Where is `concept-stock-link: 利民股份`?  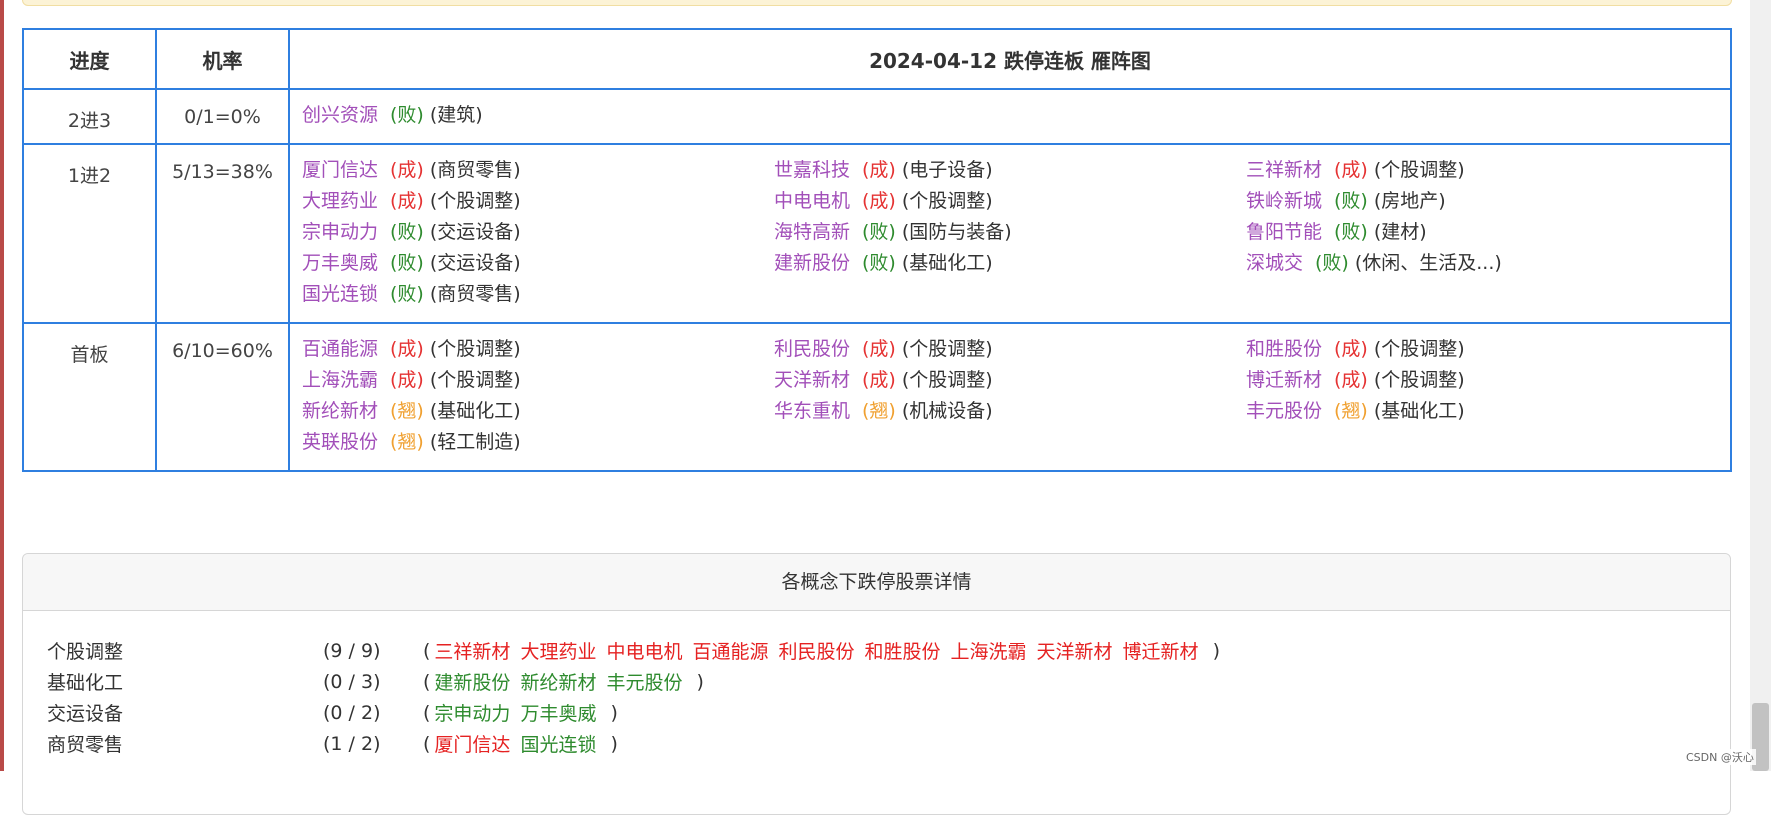
concept-stock-link: 利民股份 is located at coordinates (816, 650).